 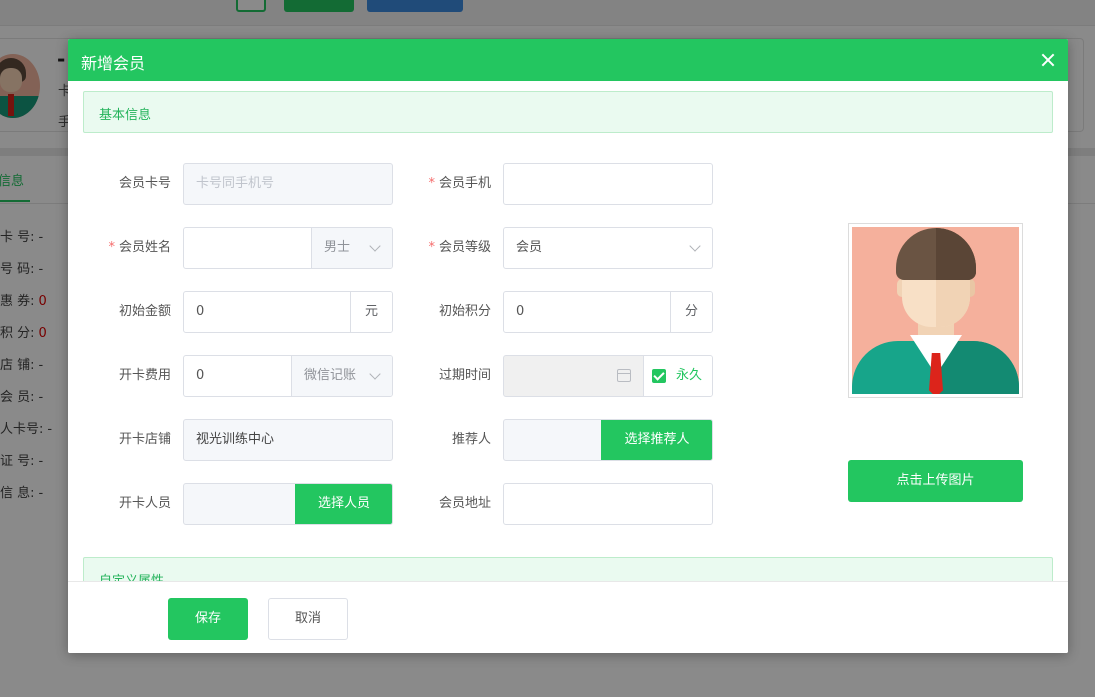 I want to click on select-referrer-button: 选择推荐人, so click(x=656, y=440).